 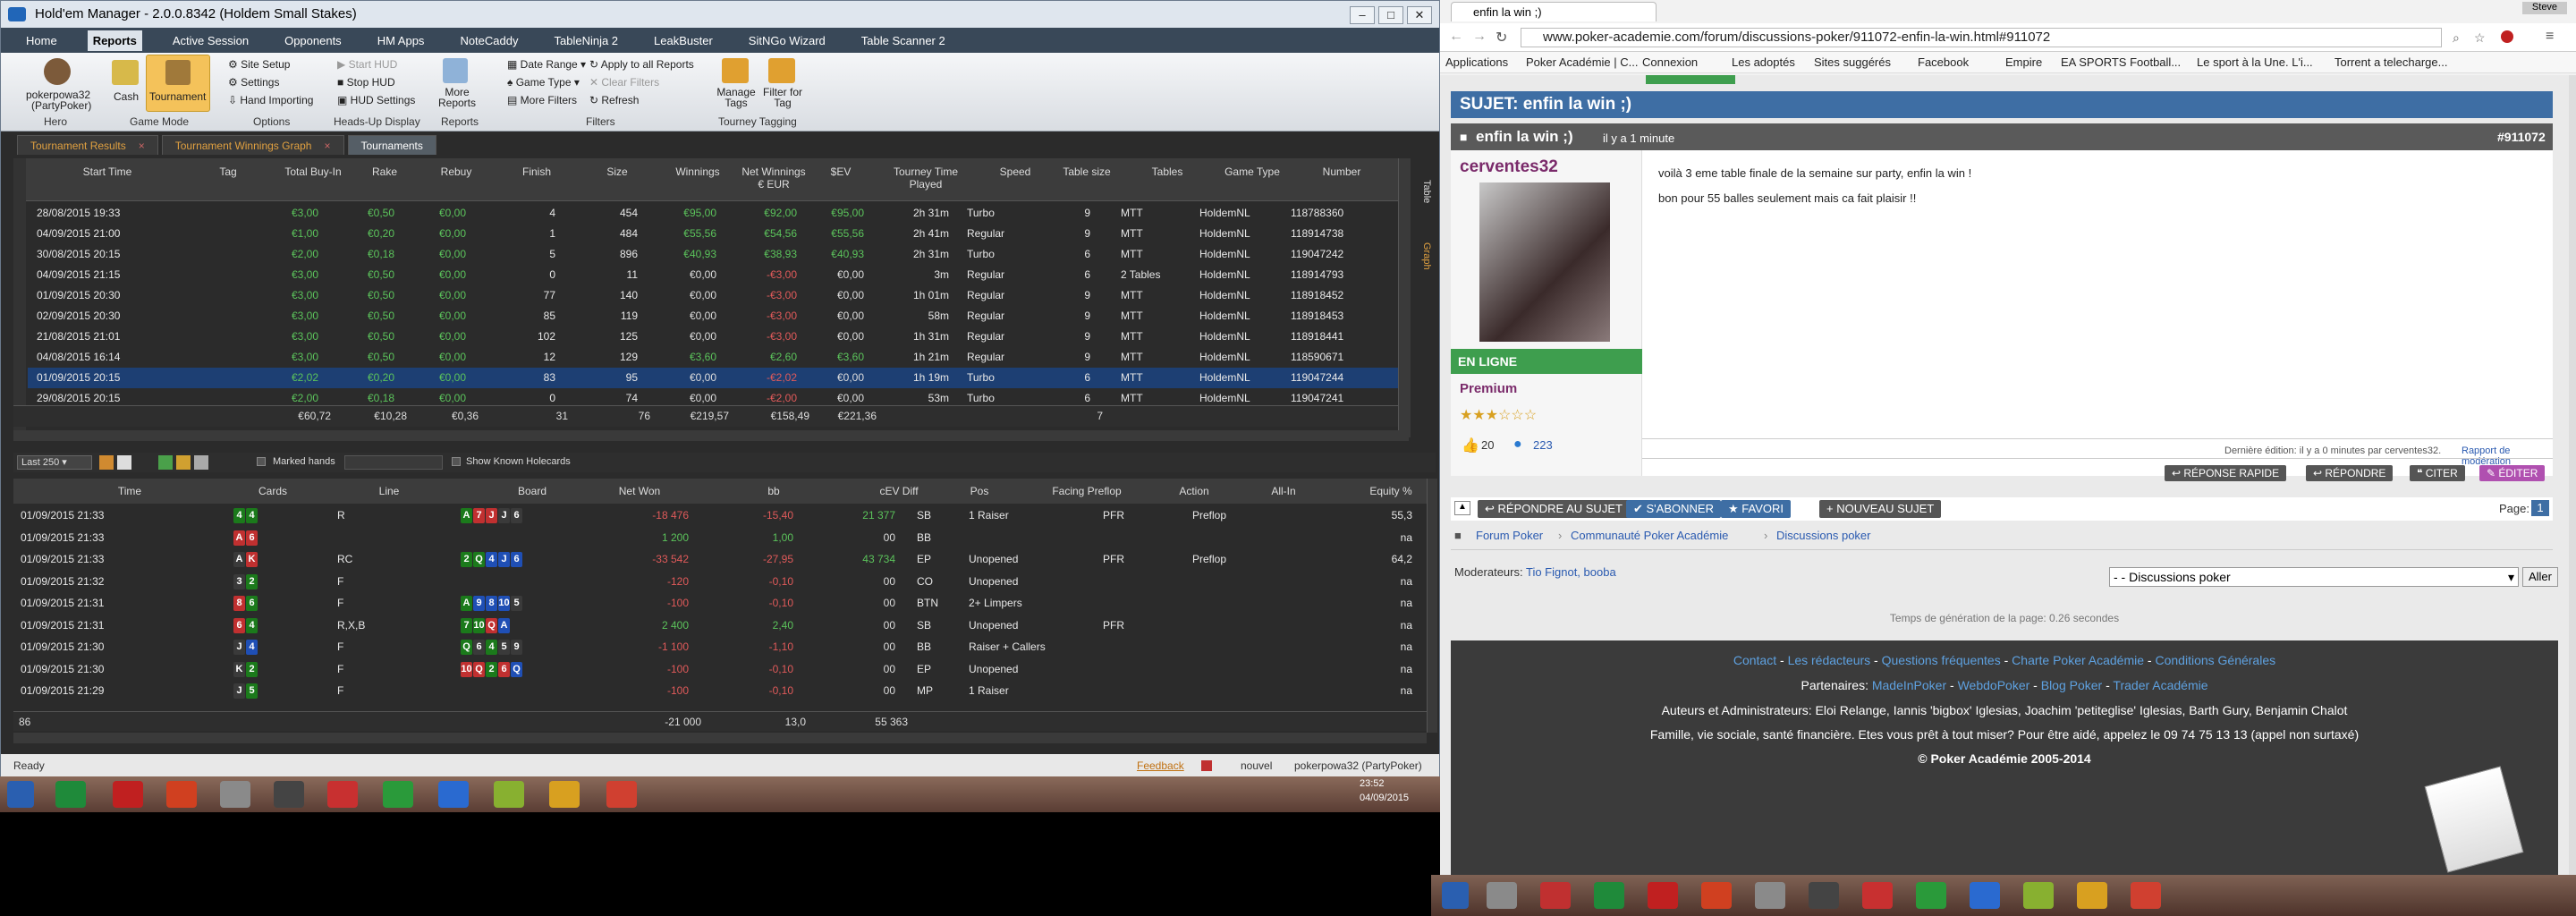 What do you see at coordinates (1909, 685) in the screenshot?
I see `partner-link: MadeInPoker` at bounding box center [1909, 685].